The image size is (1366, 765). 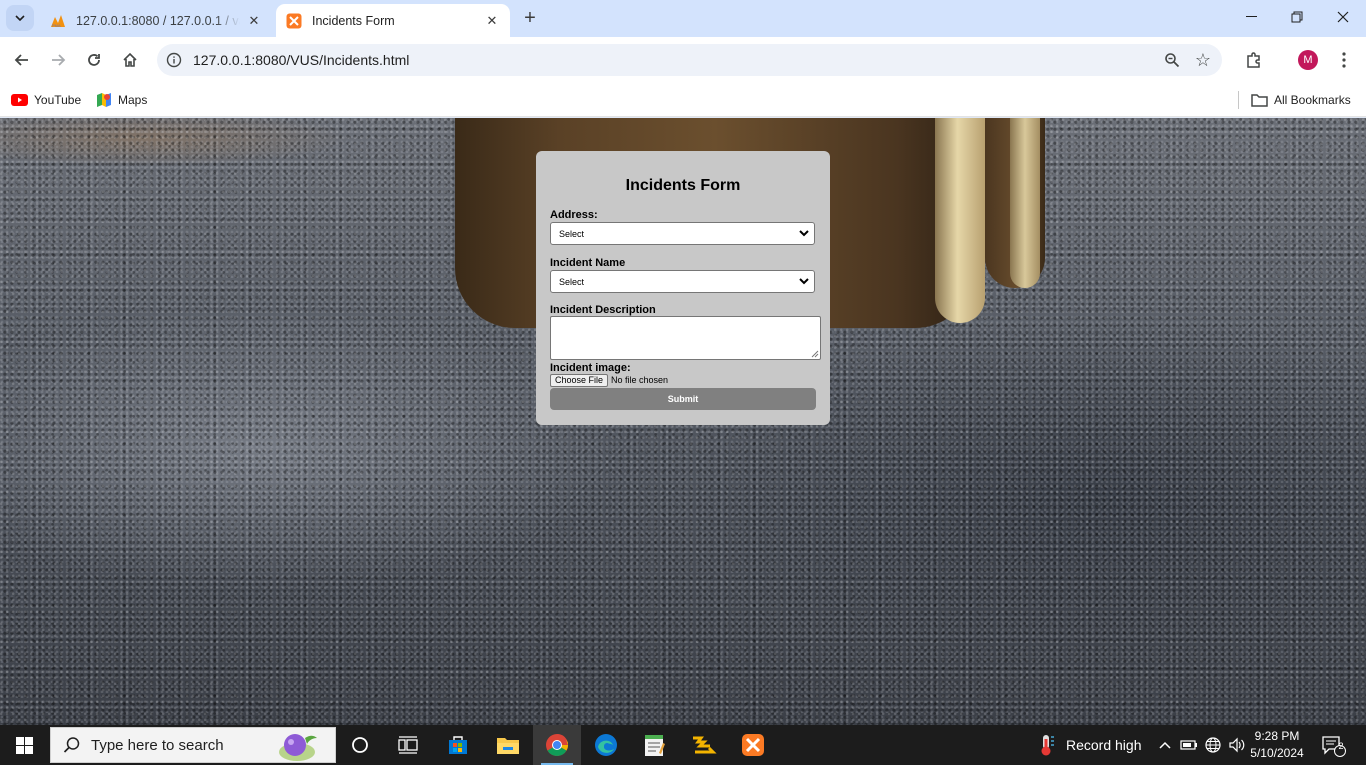 I want to click on close-icon, so click(x=1343, y=17).